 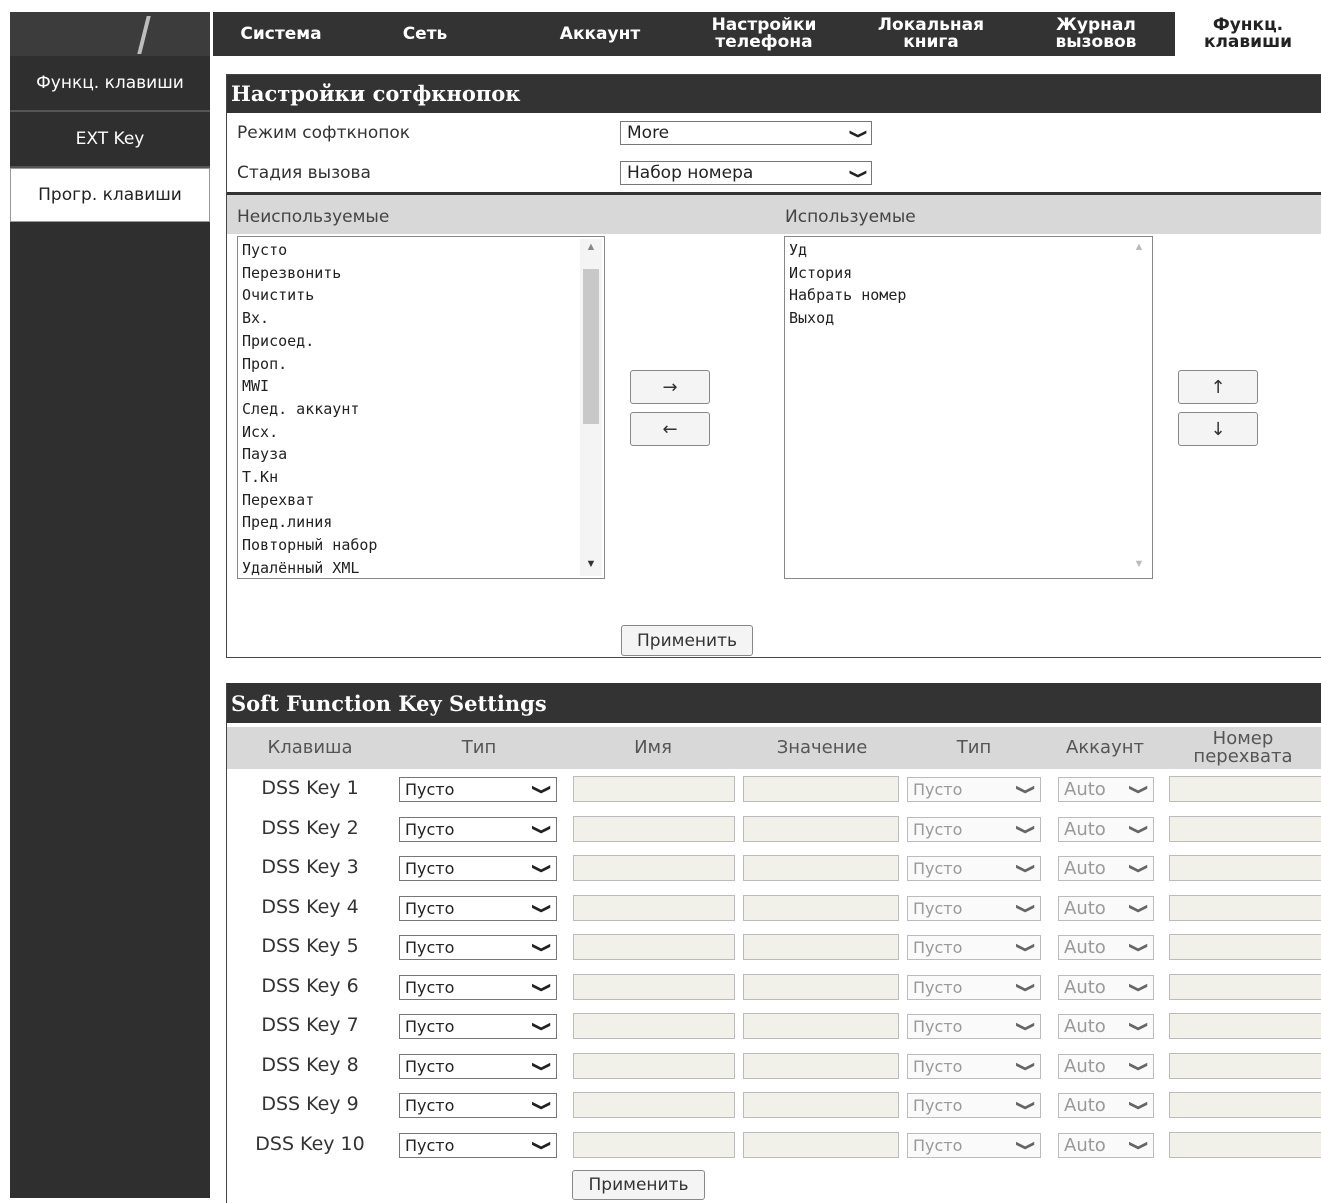 What do you see at coordinates (670, 387) in the screenshot?
I see `move-right-button: →` at bounding box center [670, 387].